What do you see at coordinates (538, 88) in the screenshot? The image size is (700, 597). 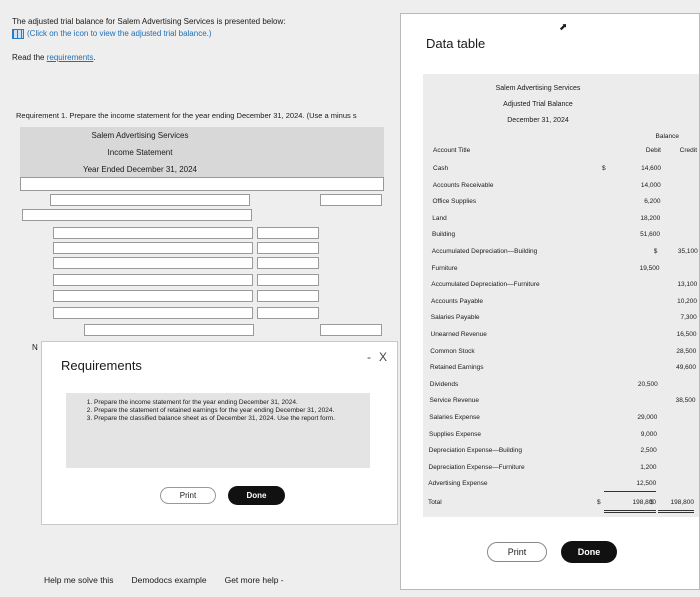 I see `tb-company: Salem Advertising Services` at bounding box center [538, 88].